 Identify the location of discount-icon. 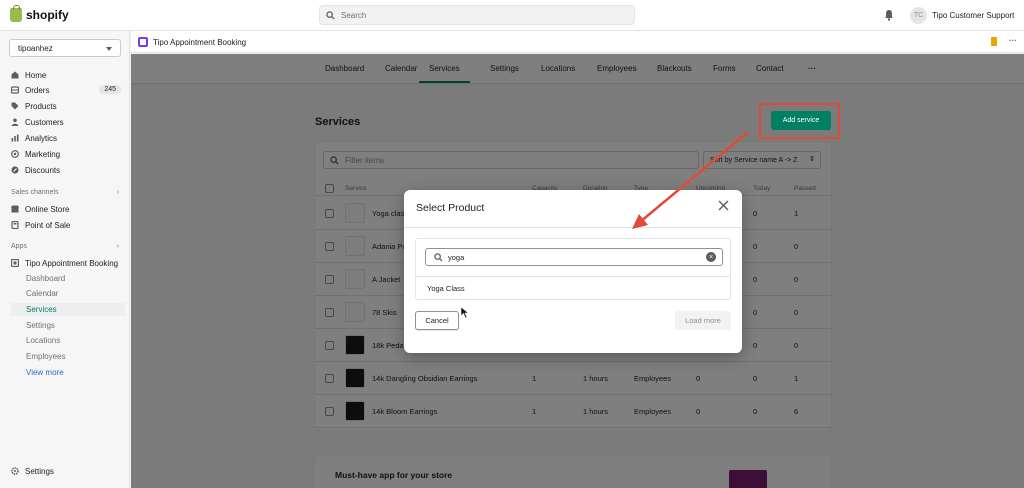
(15, 170).